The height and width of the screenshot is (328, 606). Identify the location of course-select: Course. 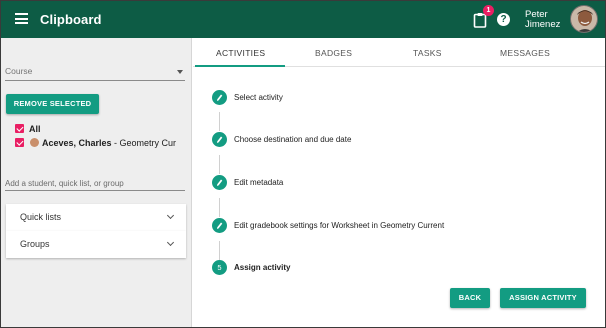
(95, 73).